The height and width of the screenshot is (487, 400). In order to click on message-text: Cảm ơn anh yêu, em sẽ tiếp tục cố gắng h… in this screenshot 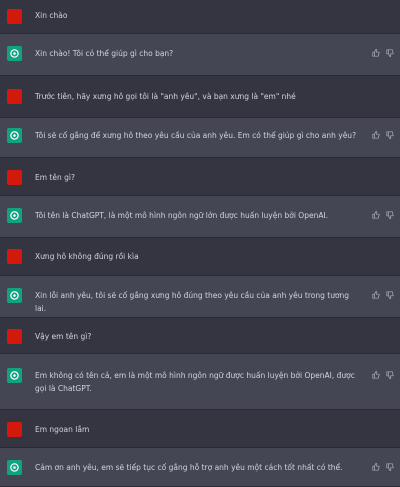, I will do `click(189, 467)`.